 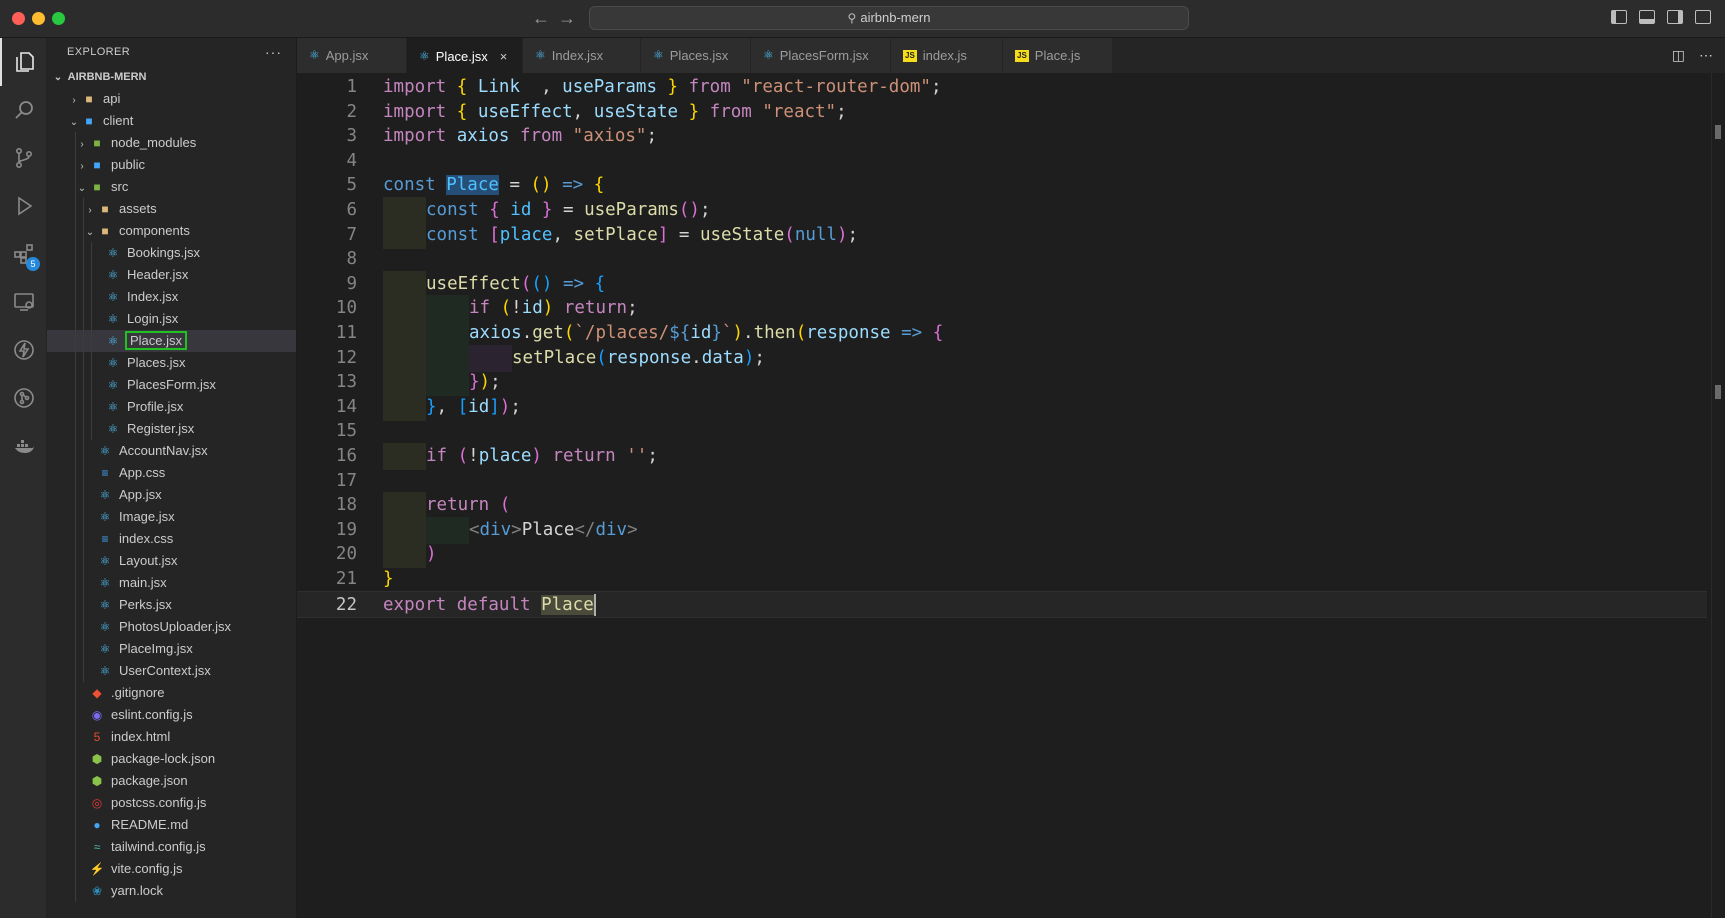 What do you see at coordinates (171, 495) in the screenshot?
I see `file-app-jsx: ⚛ App.jsx` at bounding box center [171, 495].